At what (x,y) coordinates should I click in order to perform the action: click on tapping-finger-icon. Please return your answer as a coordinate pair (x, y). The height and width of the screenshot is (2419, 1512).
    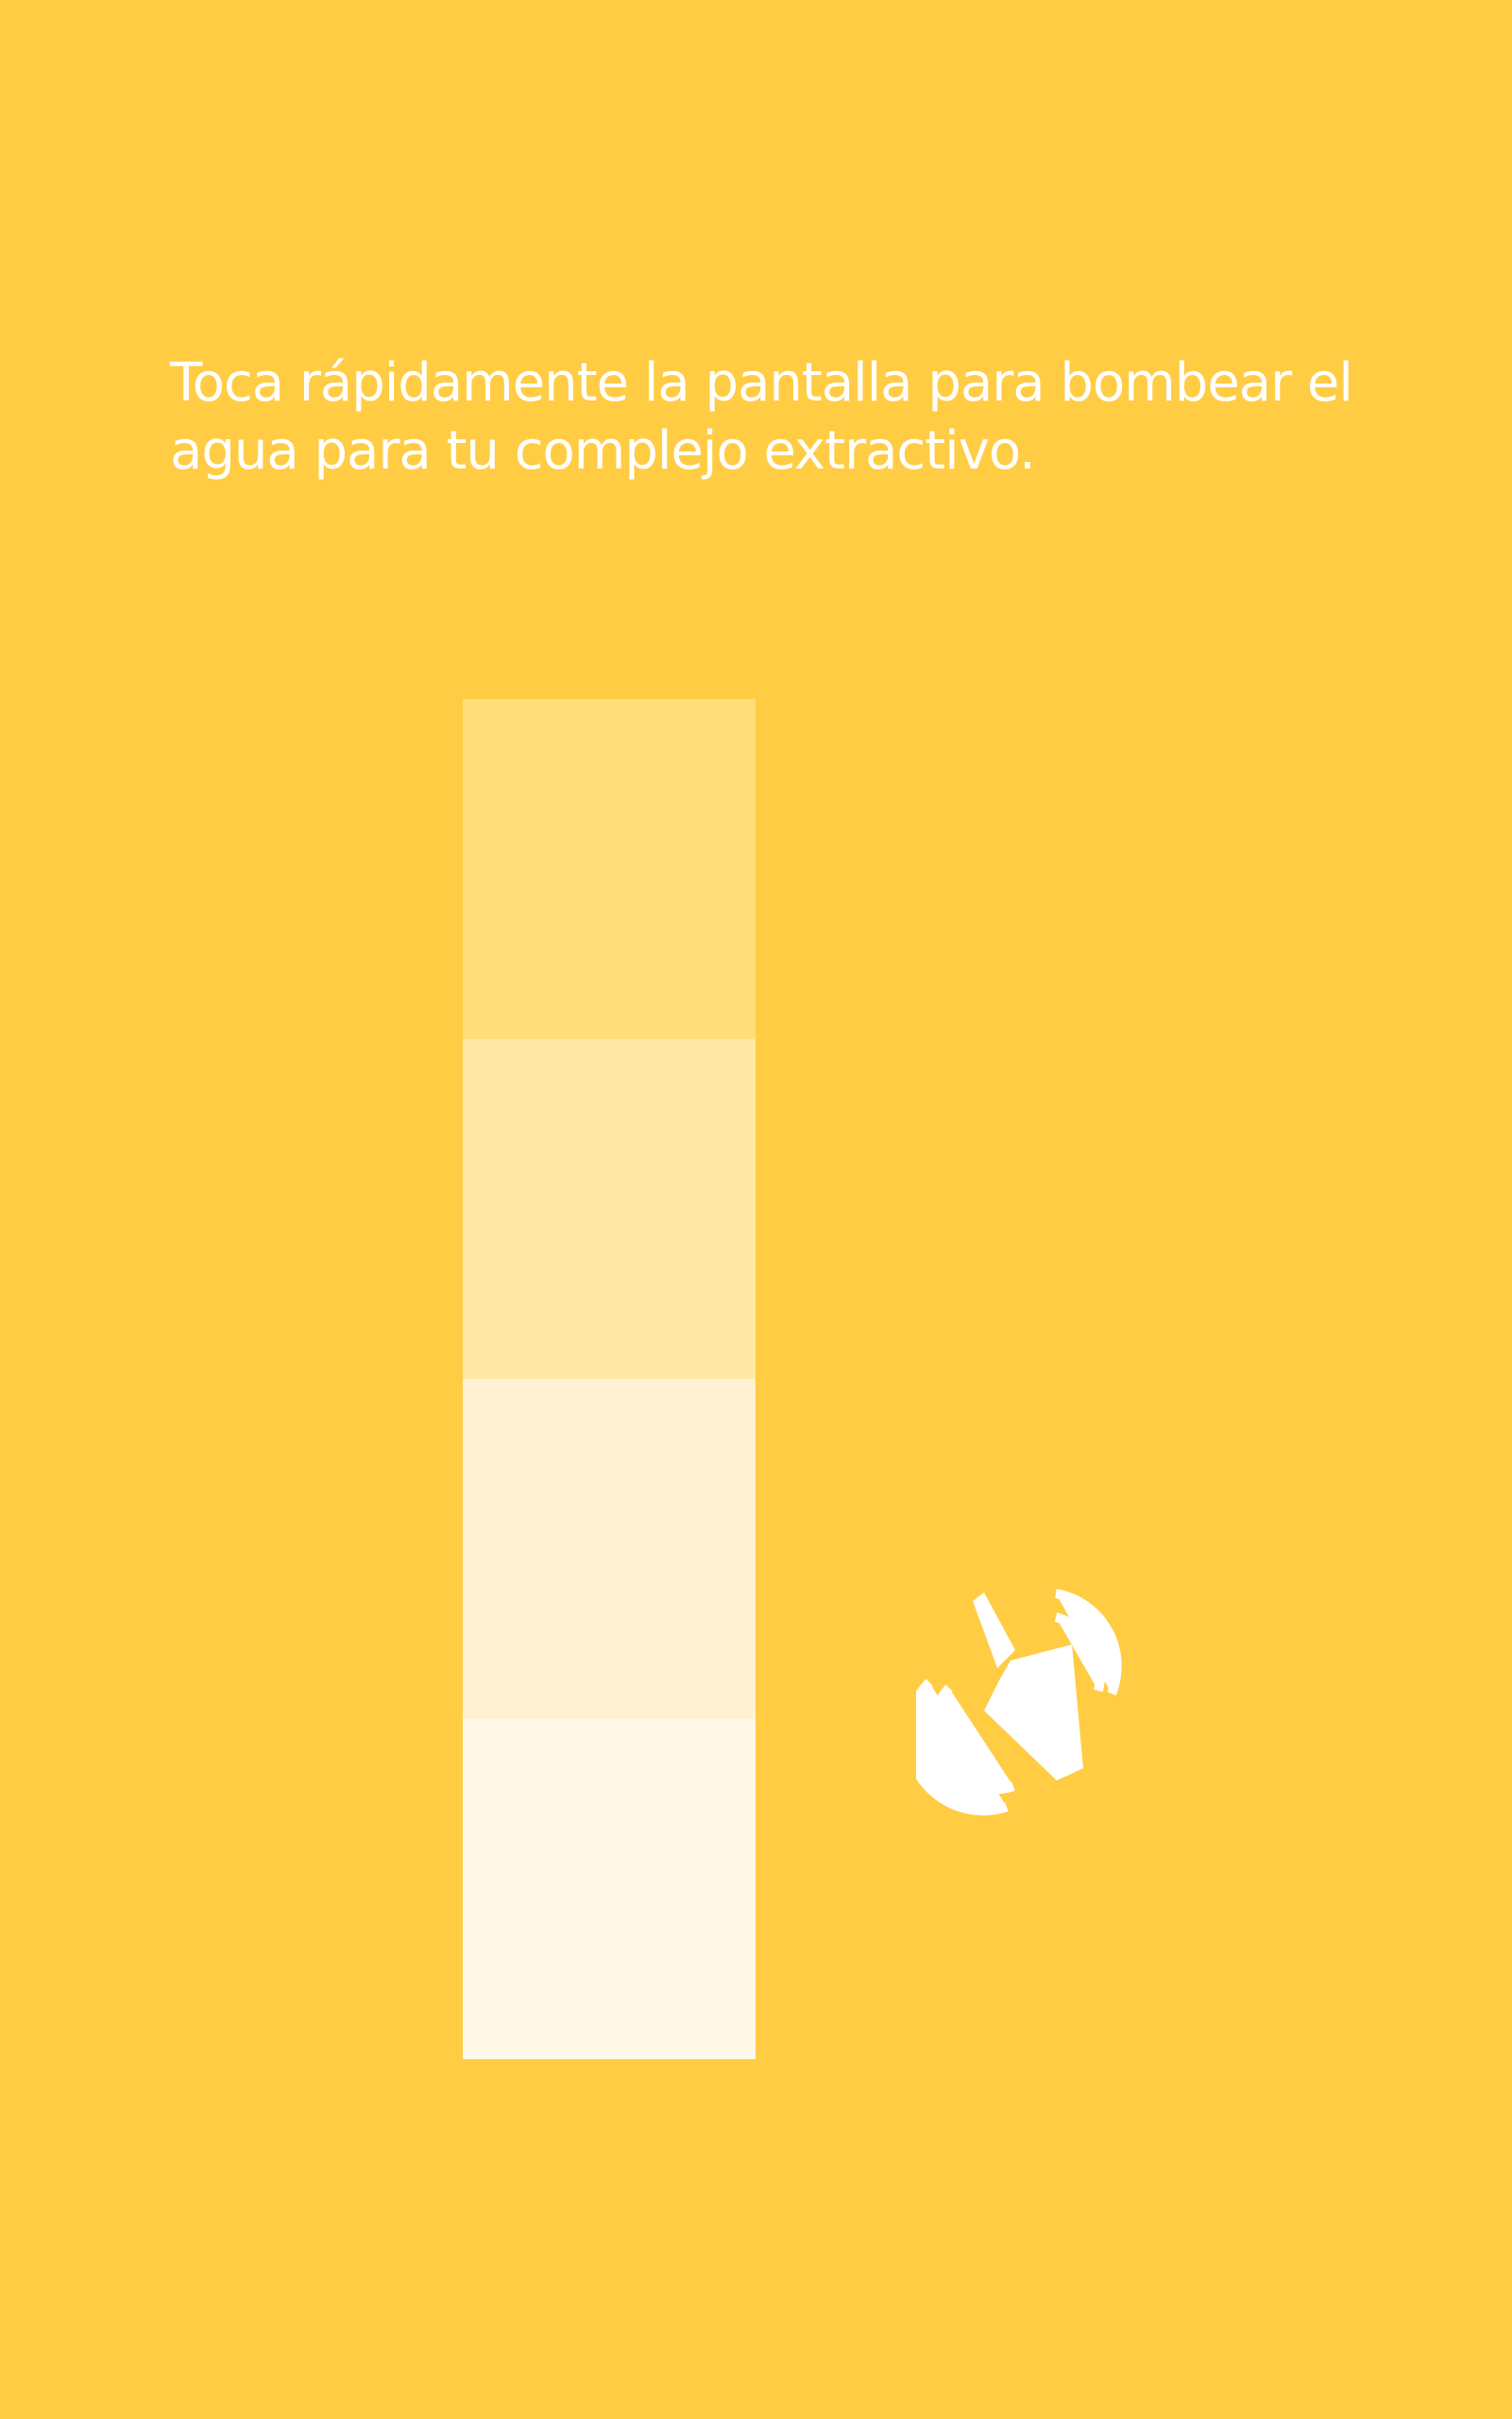
    Looking at the image, I should click on (1039, 1700).